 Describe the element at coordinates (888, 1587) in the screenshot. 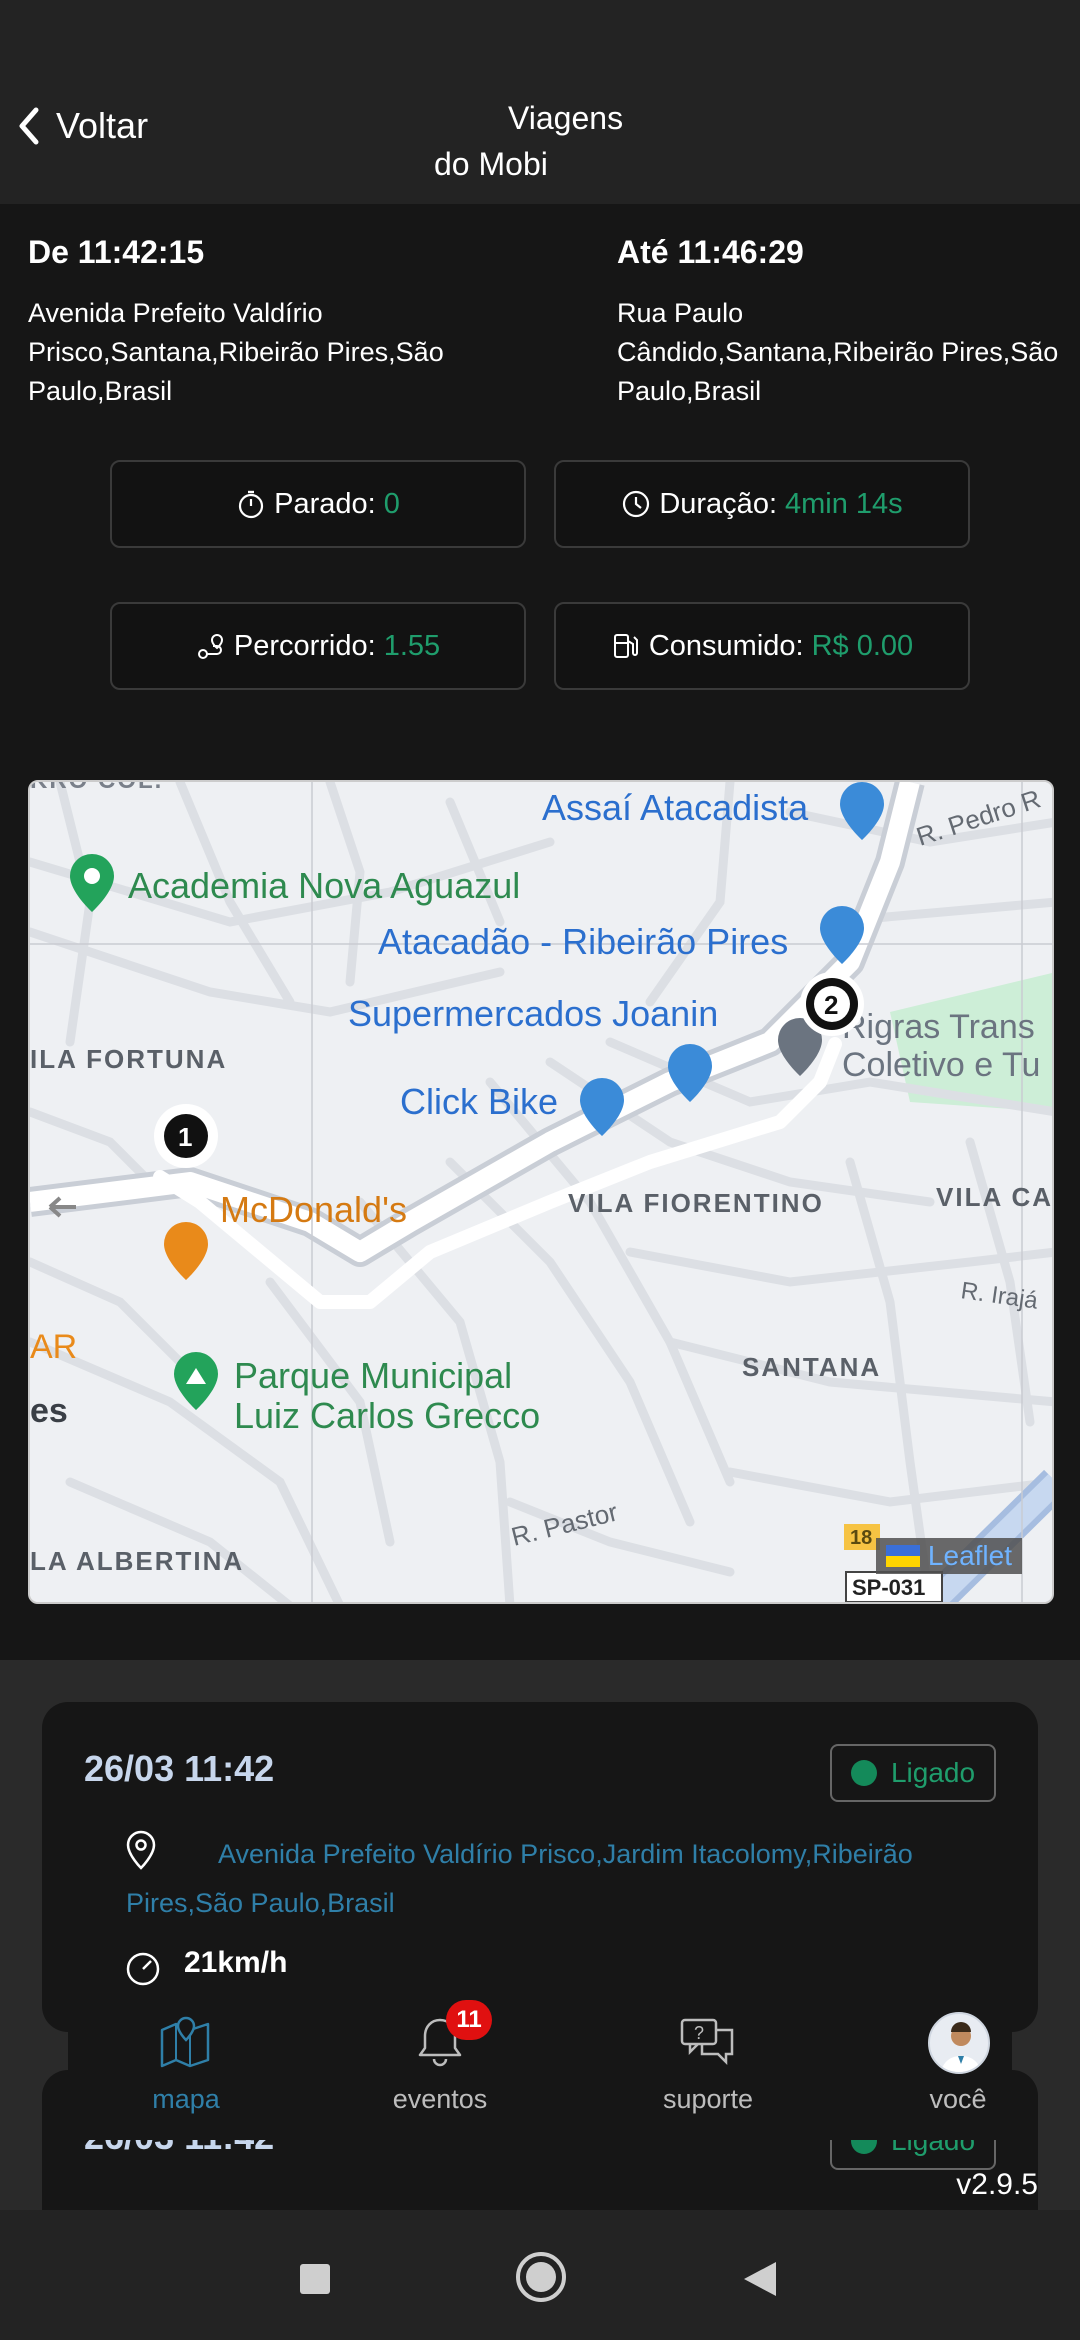

I see `map-label-sp031: SP-031` at that location.